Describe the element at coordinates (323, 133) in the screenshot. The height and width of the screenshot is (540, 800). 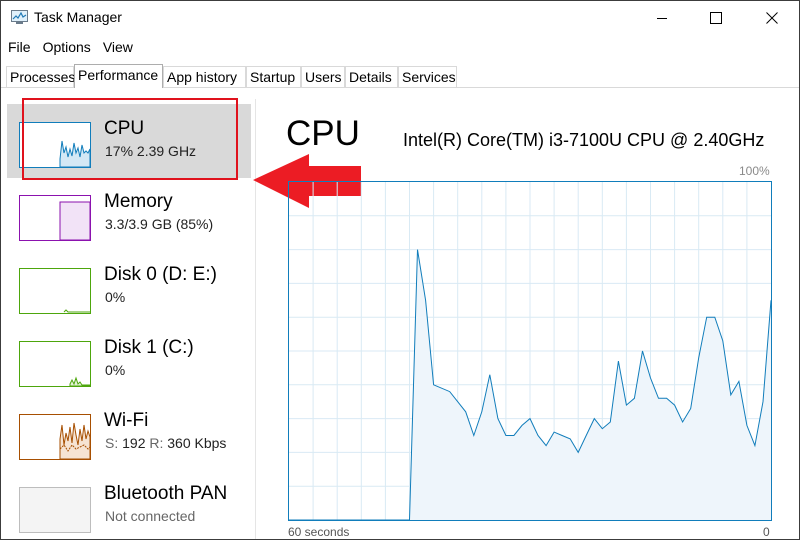
I see `page-title: CPU` at that location.